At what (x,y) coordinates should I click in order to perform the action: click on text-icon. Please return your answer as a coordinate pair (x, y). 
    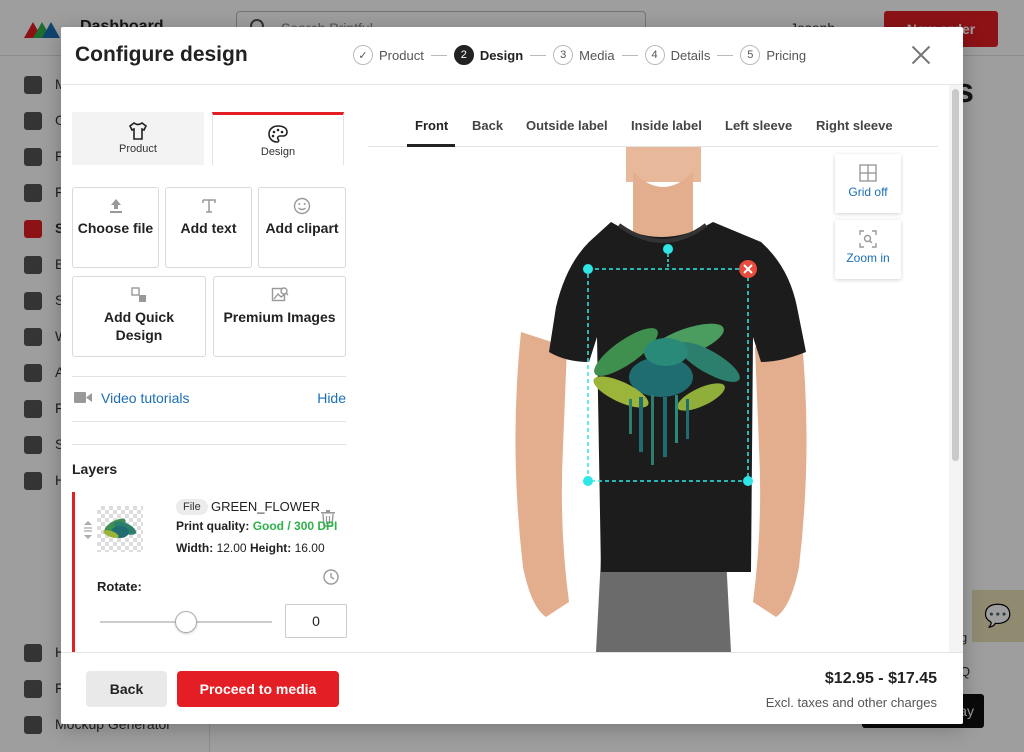
    Looking at the image, I should click on (208, 206).